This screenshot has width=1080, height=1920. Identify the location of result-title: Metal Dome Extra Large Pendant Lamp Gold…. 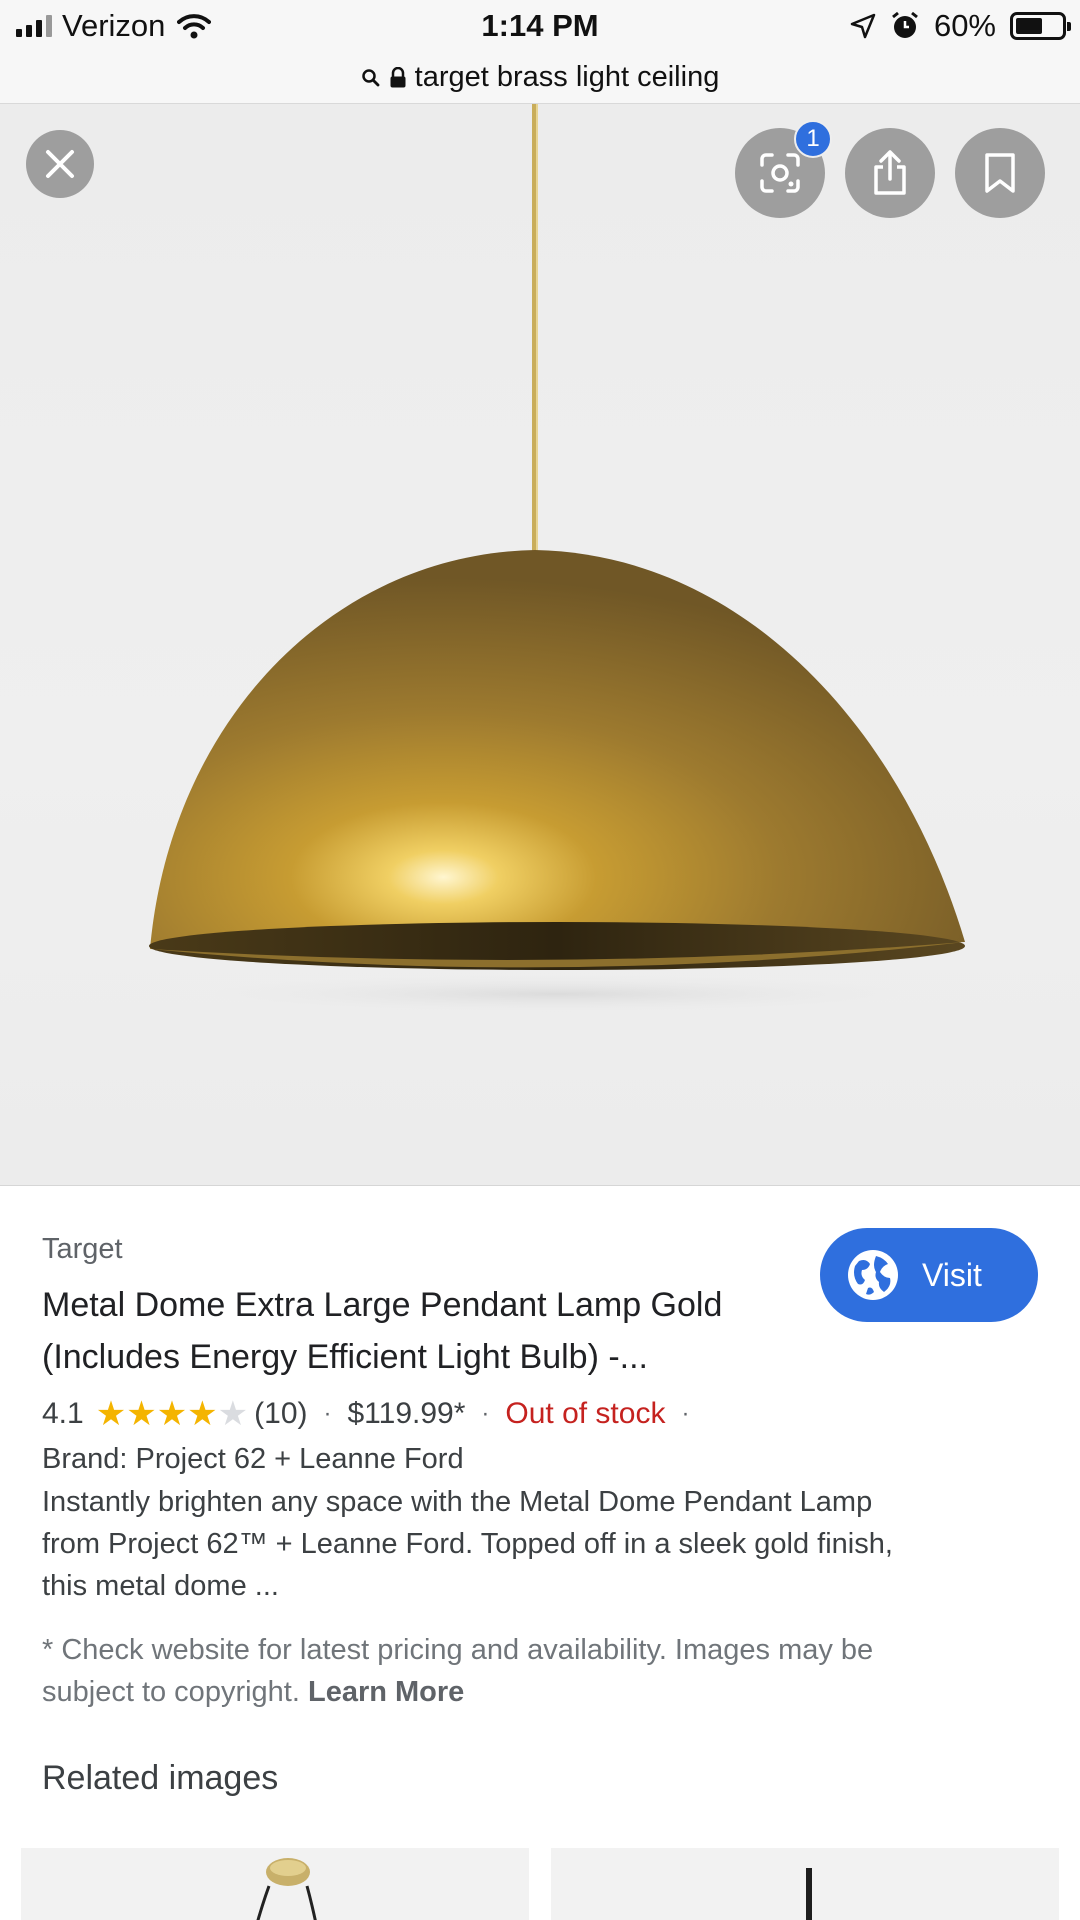
(427, 1331).